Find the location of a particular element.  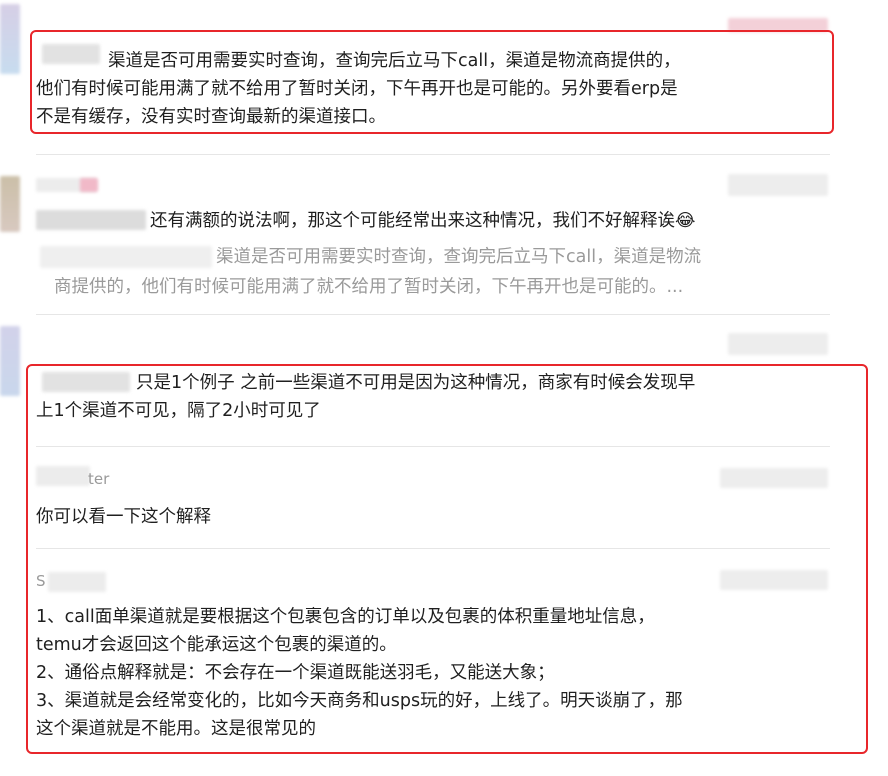

quote-line: 渠道是否可用需要实时查询，查询完后立马下call，渠道是物流 is located at coordinates (459, 257).